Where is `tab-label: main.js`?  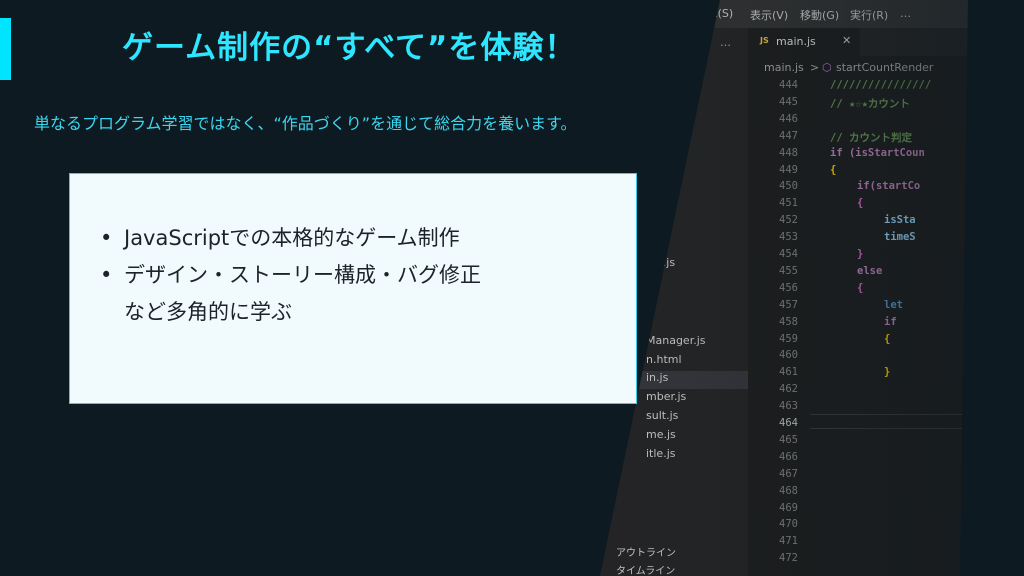
tab-label: main.js is located at coordinates (796, 41).